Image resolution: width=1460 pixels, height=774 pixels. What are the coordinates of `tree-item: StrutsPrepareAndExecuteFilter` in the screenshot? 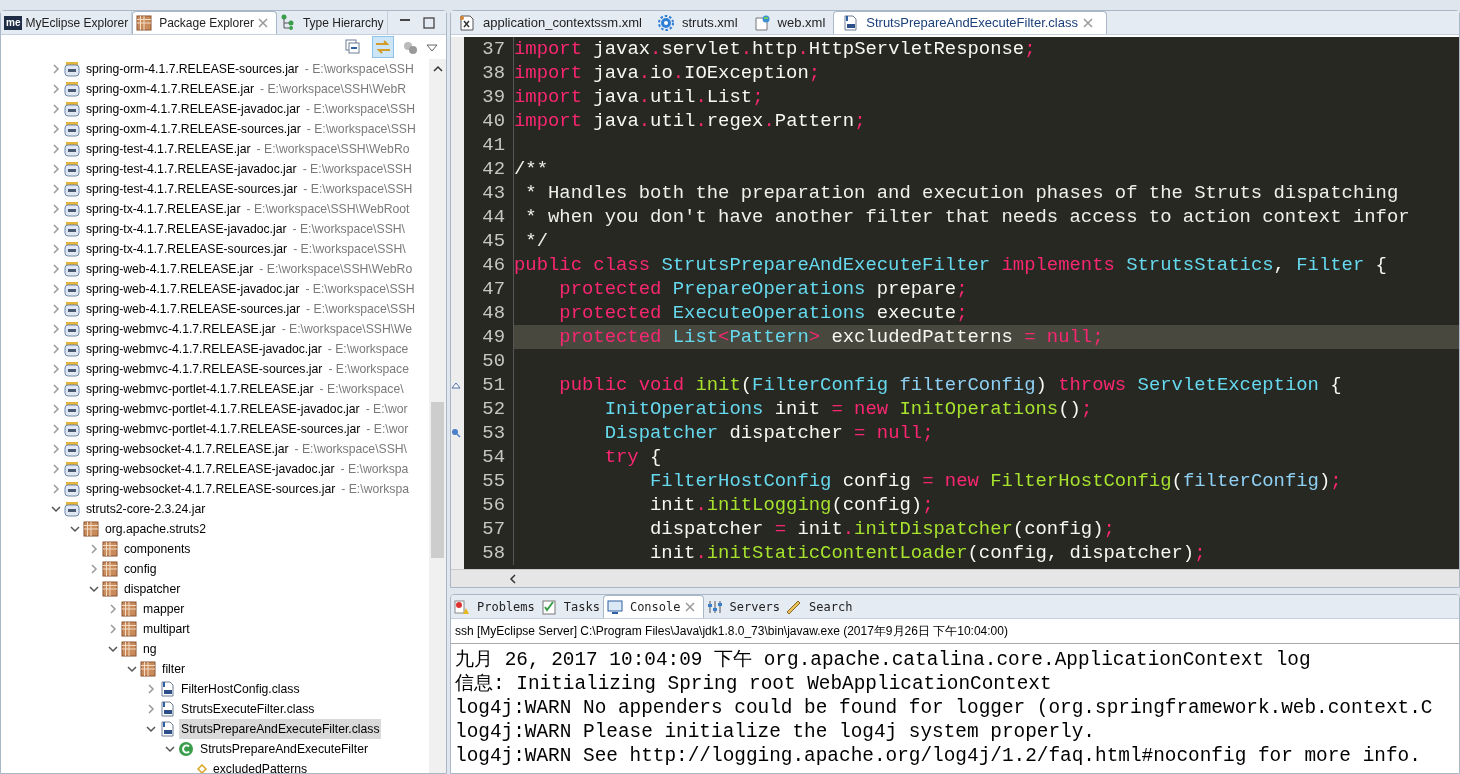 It's located at (284, 749).